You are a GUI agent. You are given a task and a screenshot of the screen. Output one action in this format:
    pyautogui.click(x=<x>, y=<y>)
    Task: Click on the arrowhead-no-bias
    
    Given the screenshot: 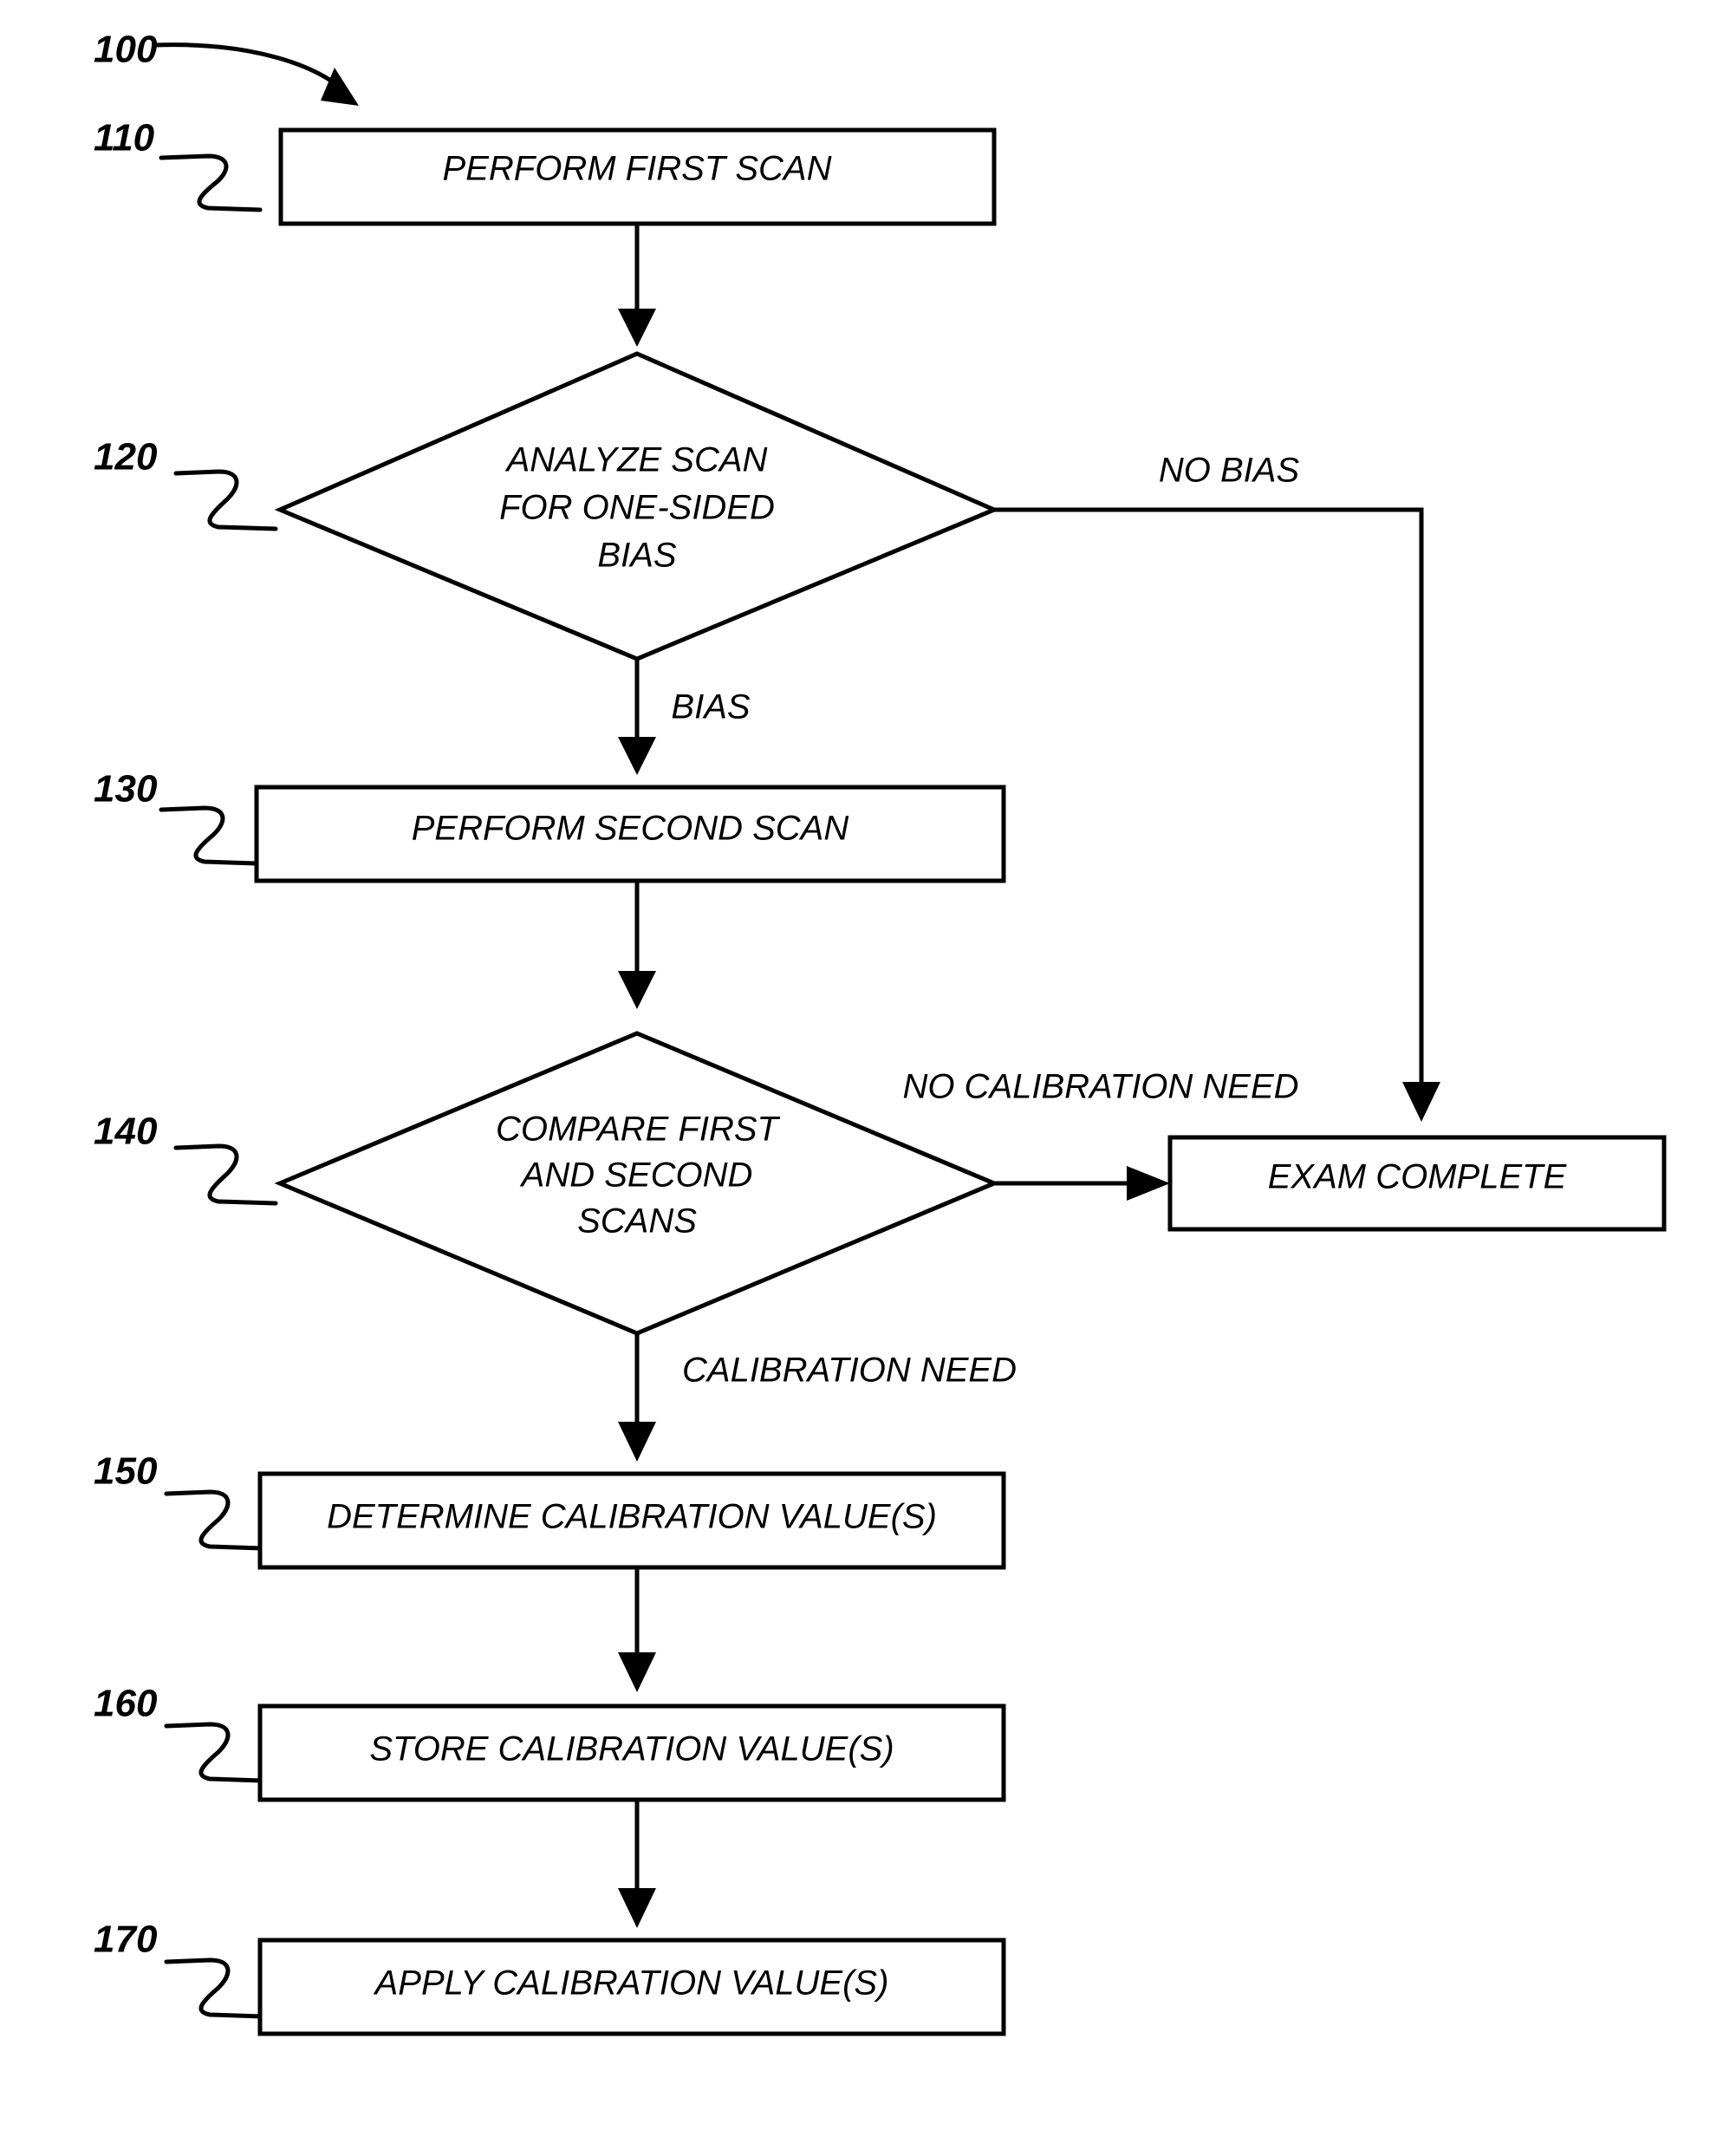 What is the action you would take?
    pyautogui.click(x=1421, y=1102)
    